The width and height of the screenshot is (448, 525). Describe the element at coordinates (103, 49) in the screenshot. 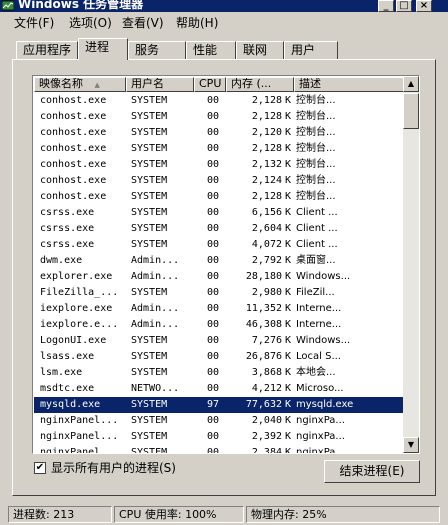

I see `tab-processes: 进程` at that location.